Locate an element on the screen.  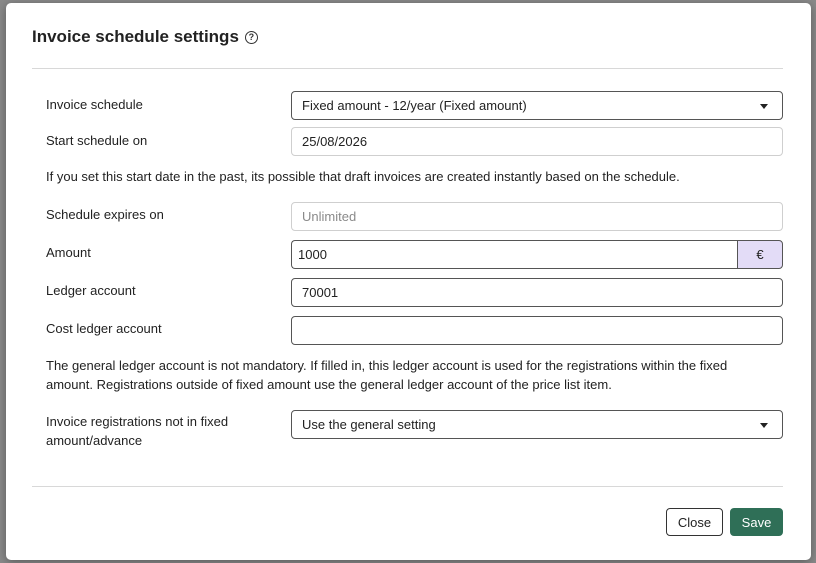
start-schedule-label: Start schedule on is located at coordinates (97, 140).